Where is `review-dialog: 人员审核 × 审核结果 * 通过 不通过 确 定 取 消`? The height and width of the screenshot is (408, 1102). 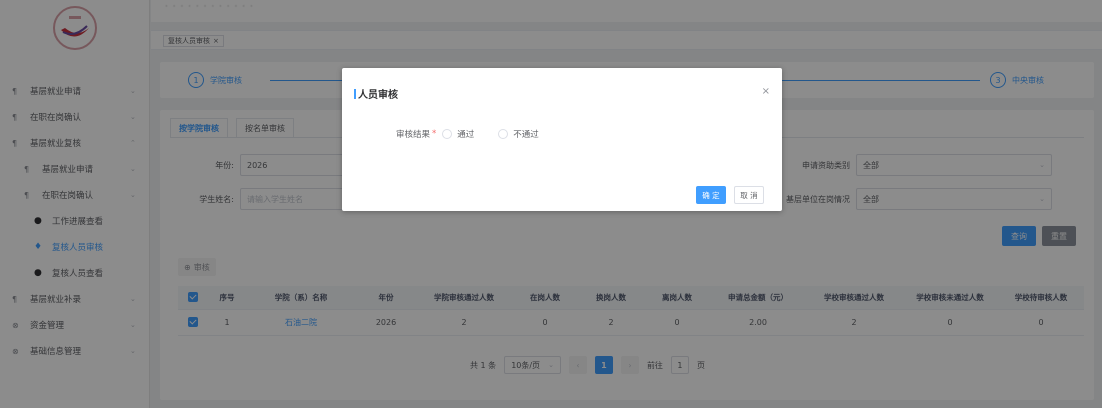 review-dialog: 人员审核 × 审核结果 * 通过 不通过 确 定 取 消 is located at coordinates (562, 139).